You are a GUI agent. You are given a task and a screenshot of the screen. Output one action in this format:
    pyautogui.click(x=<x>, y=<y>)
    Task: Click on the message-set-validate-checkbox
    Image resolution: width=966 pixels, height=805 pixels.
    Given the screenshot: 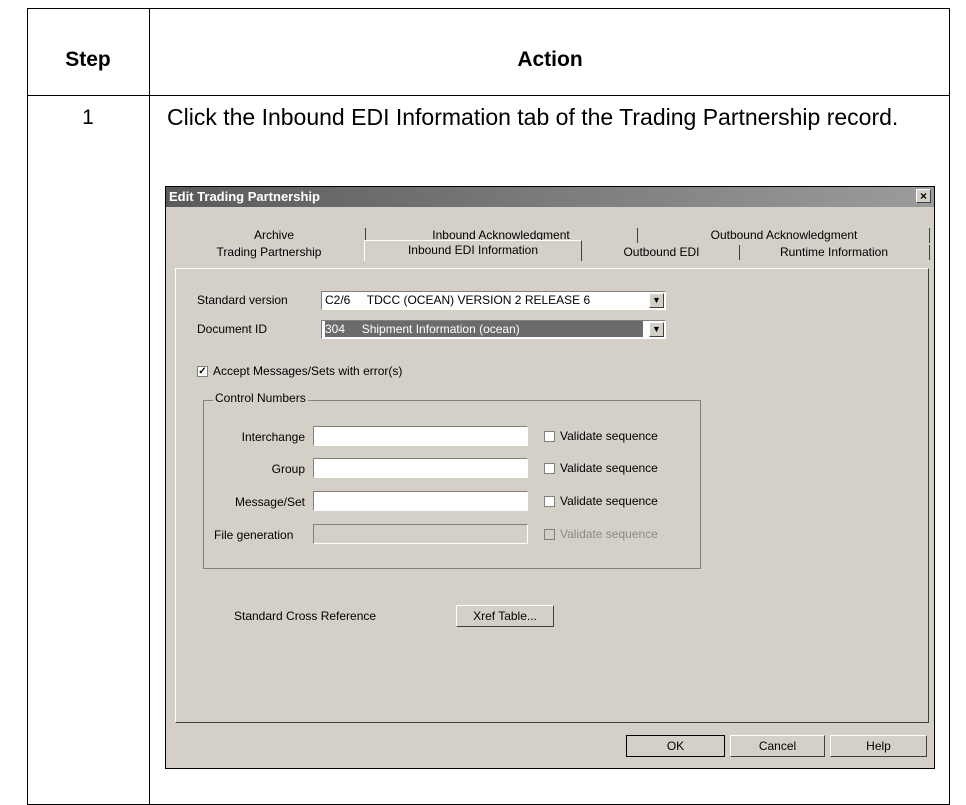 What is the action you would take?
    pyautogui.click(x=549, y=501)
    